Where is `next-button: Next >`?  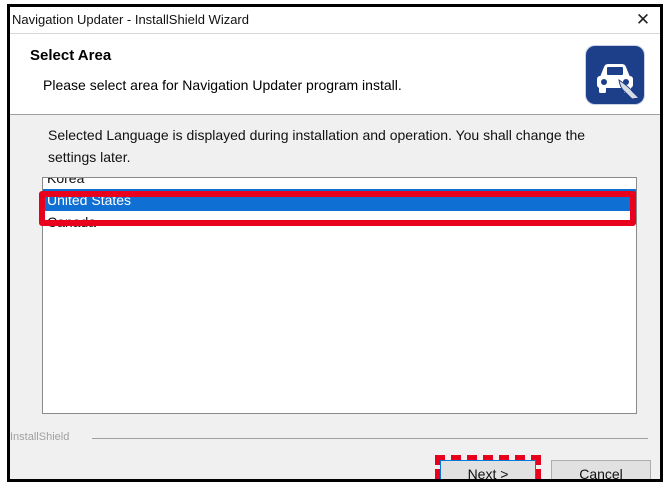 next-button: Next > is located at coordinates (488, 469).